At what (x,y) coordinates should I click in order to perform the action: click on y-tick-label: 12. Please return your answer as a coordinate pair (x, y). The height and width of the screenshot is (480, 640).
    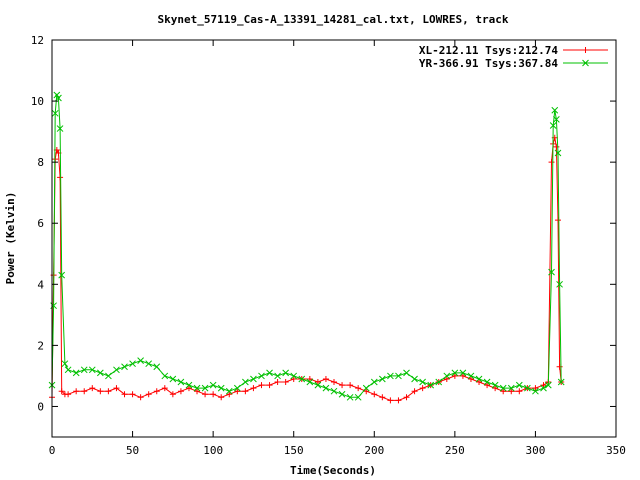
    Looking at the image, I should click on (37, 40).